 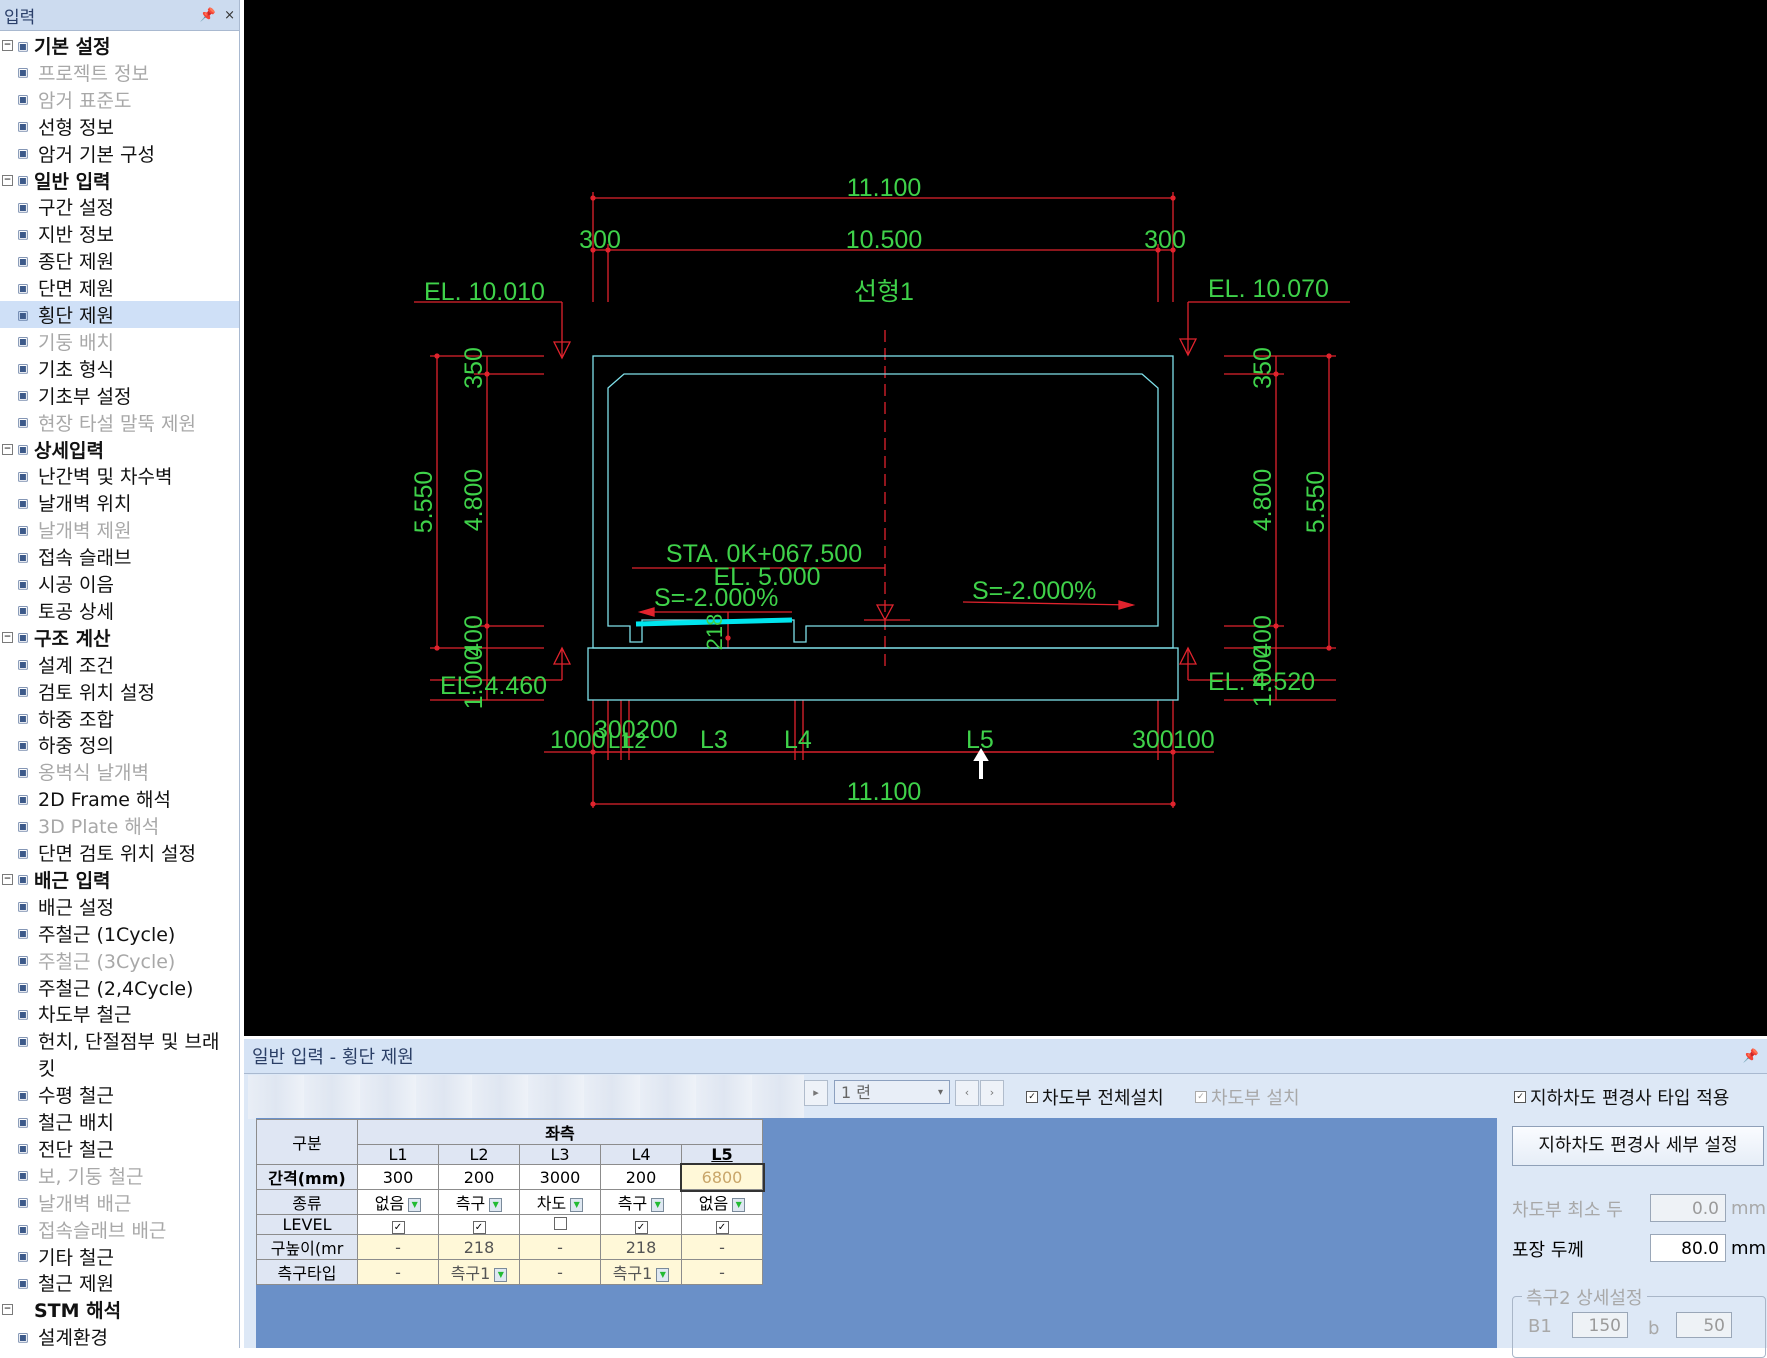 I want to click on tree-item: ▣ 설계환경, so click(x=119, y=1335).